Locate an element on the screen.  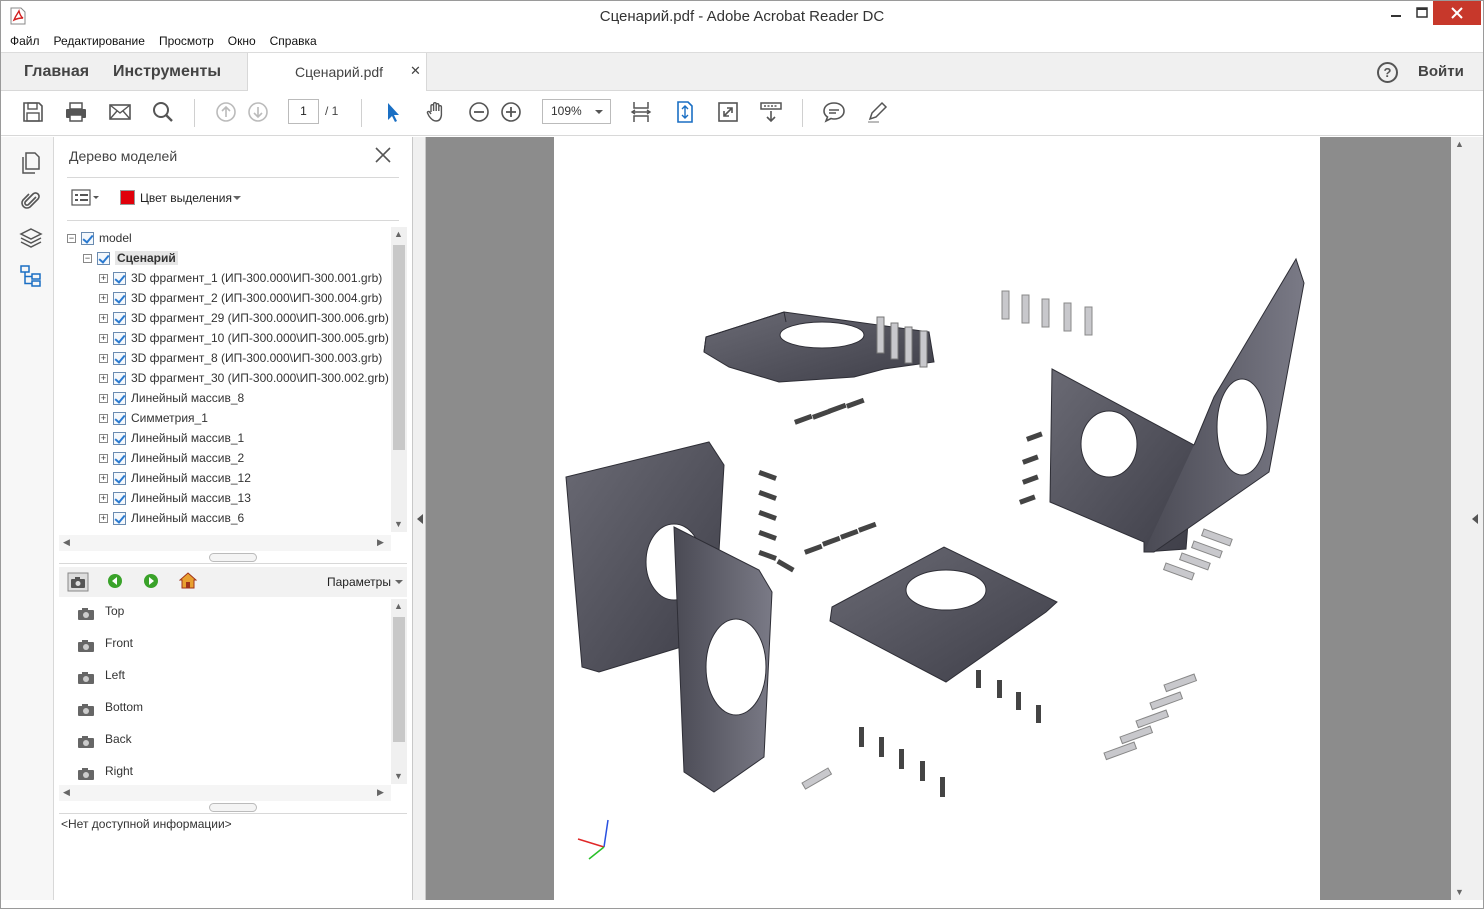
fit-width-icon is located at coordinates (641, 112).